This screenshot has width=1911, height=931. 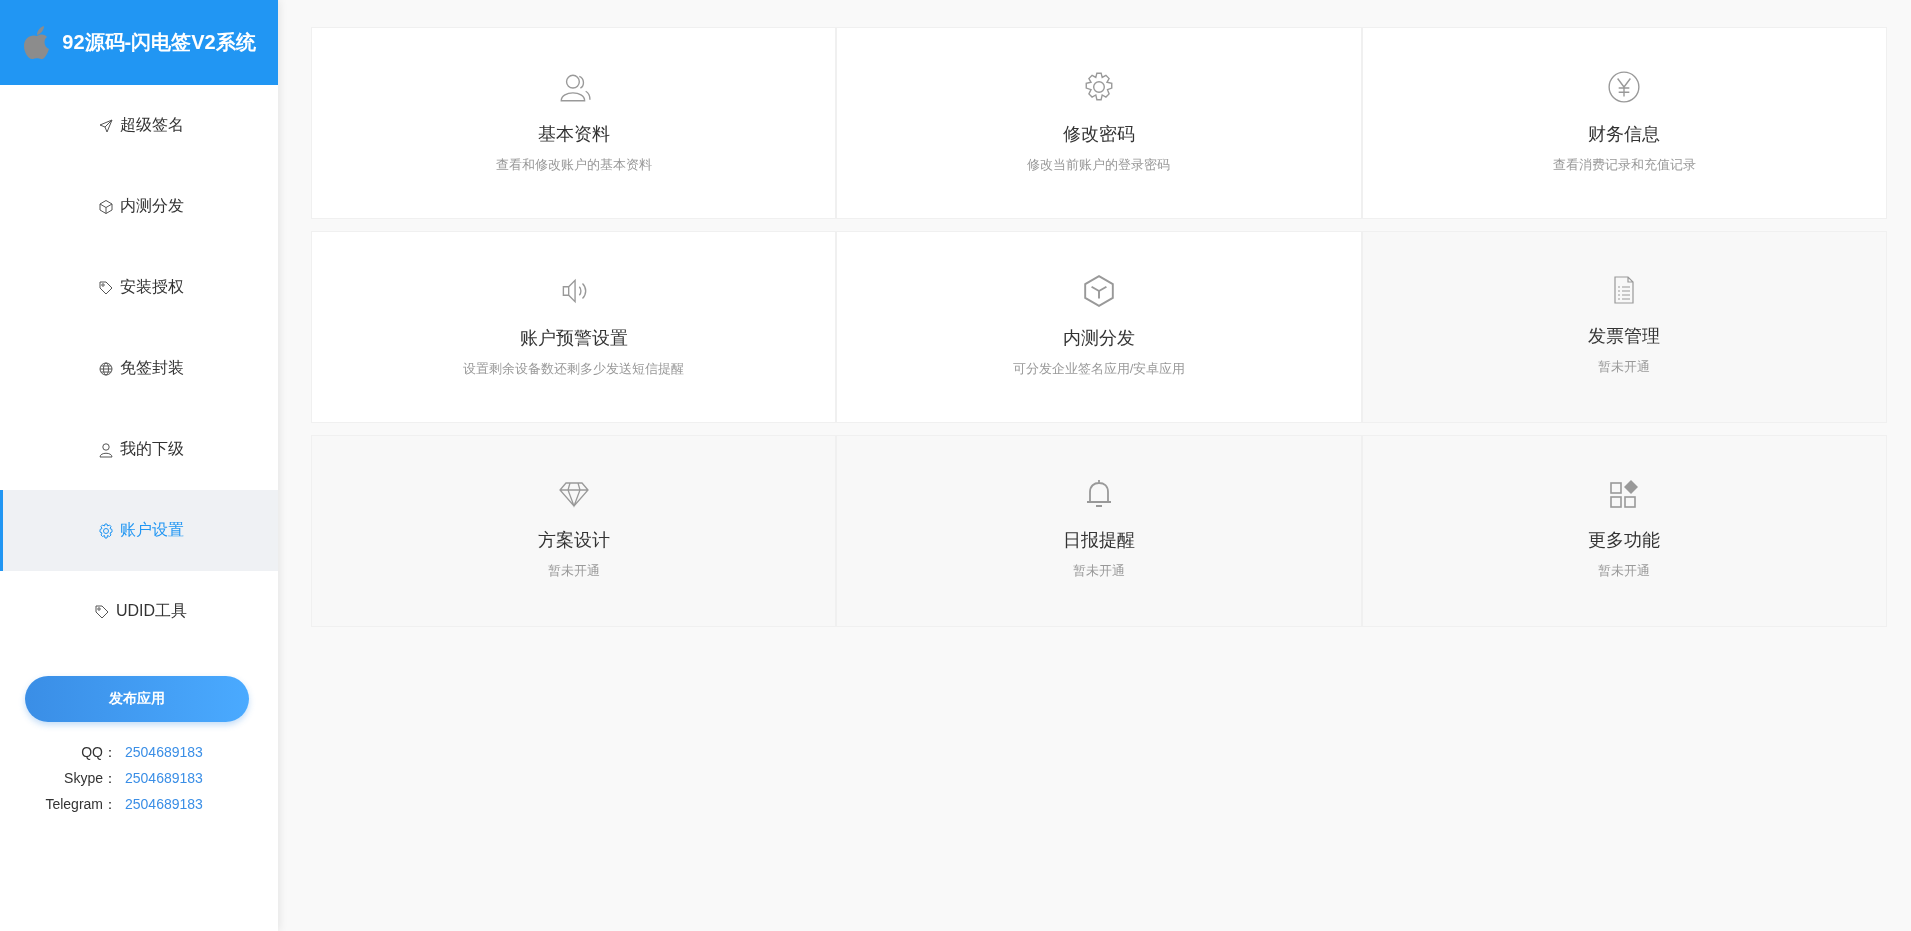 What do you see at coordinates (1624, 494) in the screenshot?
I see `apps-grid-icon` at bounding box center [1624, 494].